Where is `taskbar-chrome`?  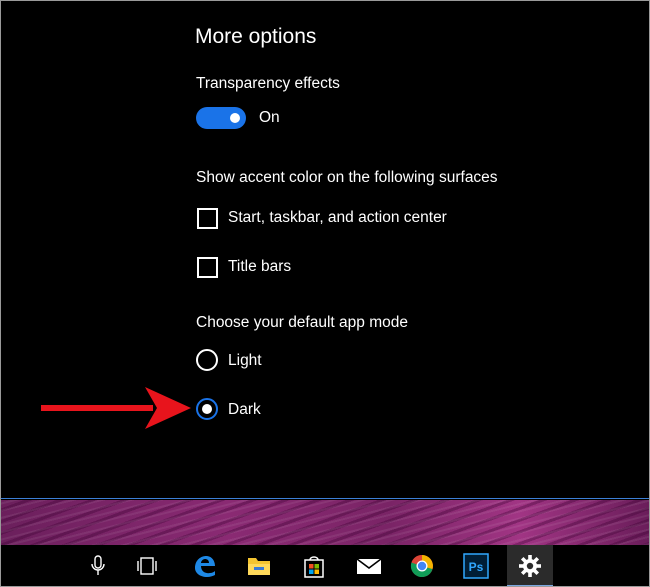 taskbar-chrome is located at coordinates (422, 565).